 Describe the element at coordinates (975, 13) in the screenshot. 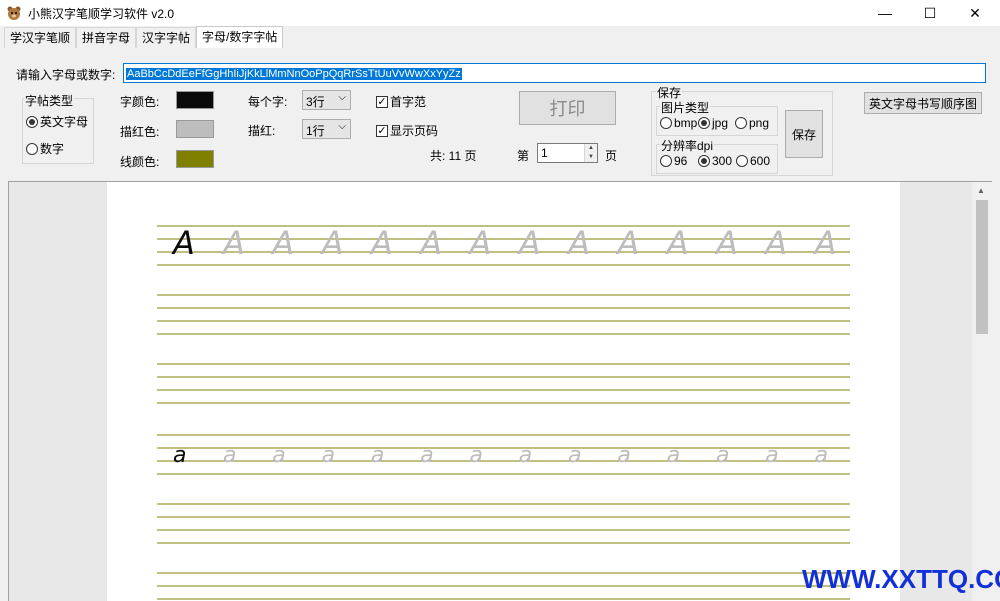

I see `close-button: ✕` at that location.